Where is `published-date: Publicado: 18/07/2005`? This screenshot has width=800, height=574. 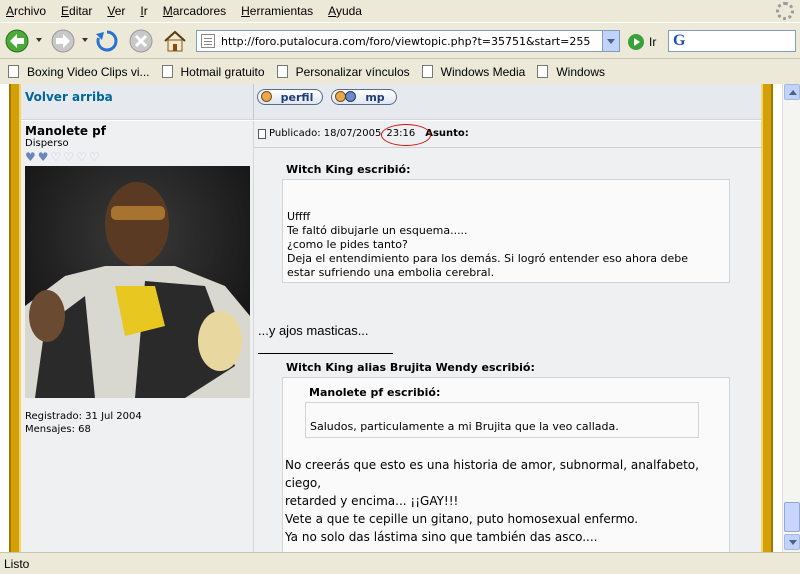 published-date: Publicado: 18/07/2005 is located at coordinates (325, 133).